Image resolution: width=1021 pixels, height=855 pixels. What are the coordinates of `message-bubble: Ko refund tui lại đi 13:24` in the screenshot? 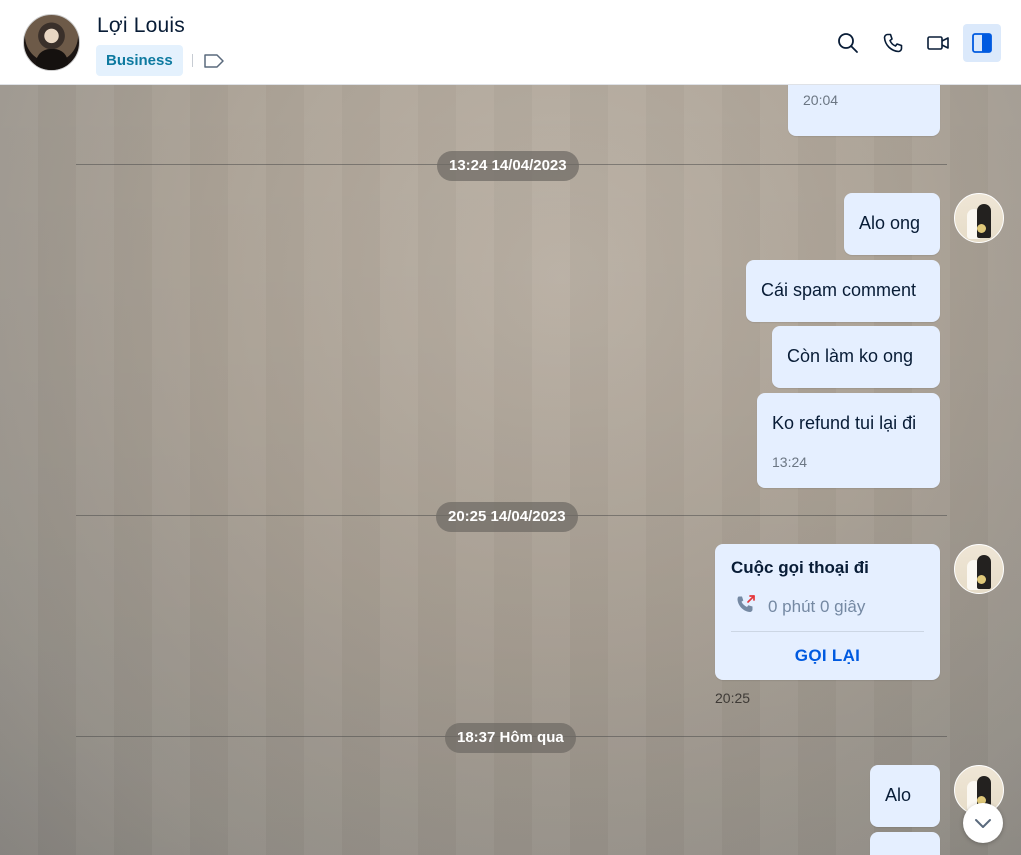 It's located at (848, 440).